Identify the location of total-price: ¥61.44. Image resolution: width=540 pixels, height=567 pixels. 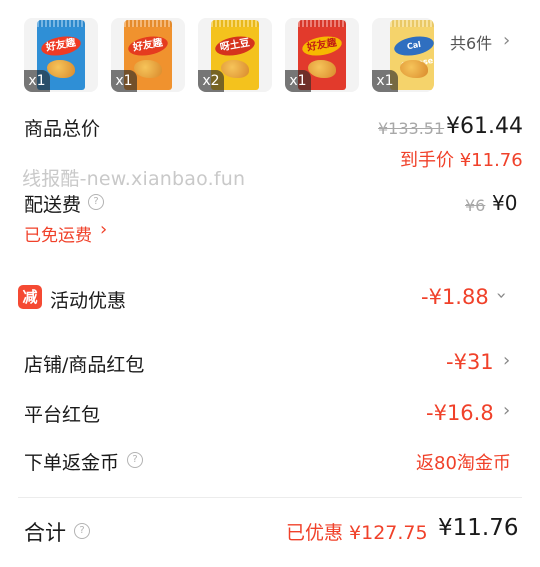
(484, 126).